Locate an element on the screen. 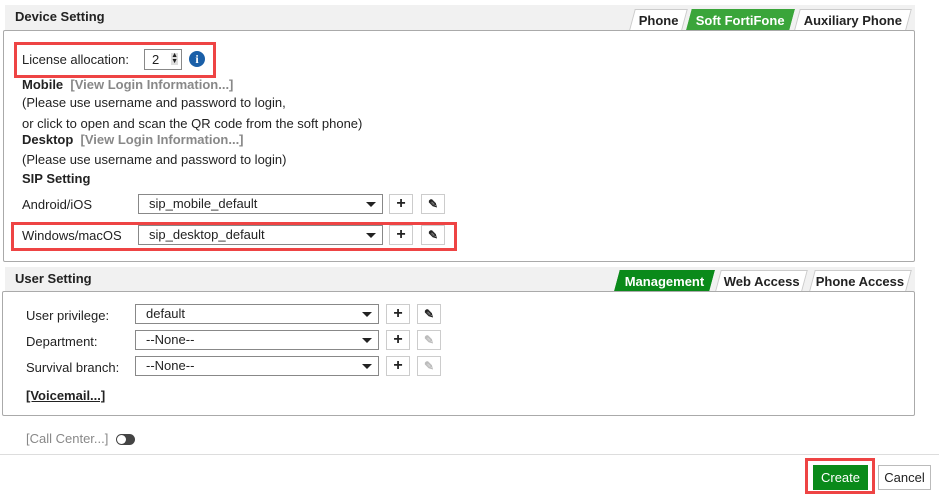 This screenshot has height=496, width=939. privilege-edit-button: ✎ is located at coordinates (429, 314).